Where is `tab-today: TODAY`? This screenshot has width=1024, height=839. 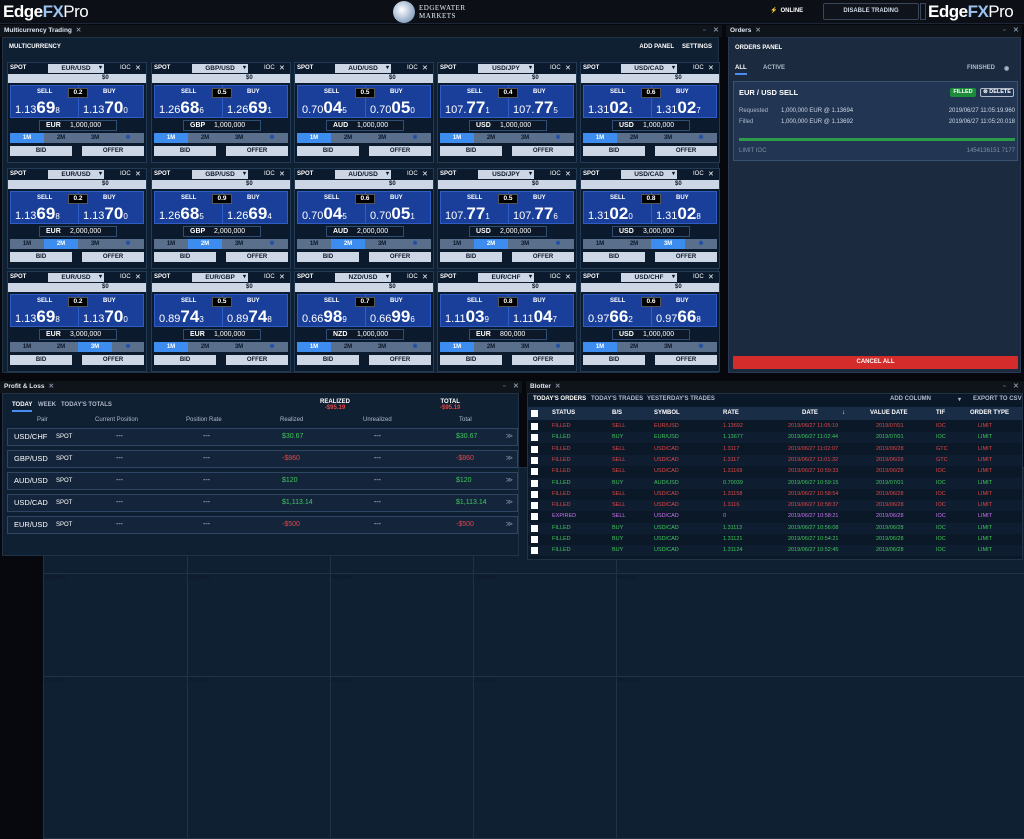 tab-today: TODAY is located at coordinates (22, 407).